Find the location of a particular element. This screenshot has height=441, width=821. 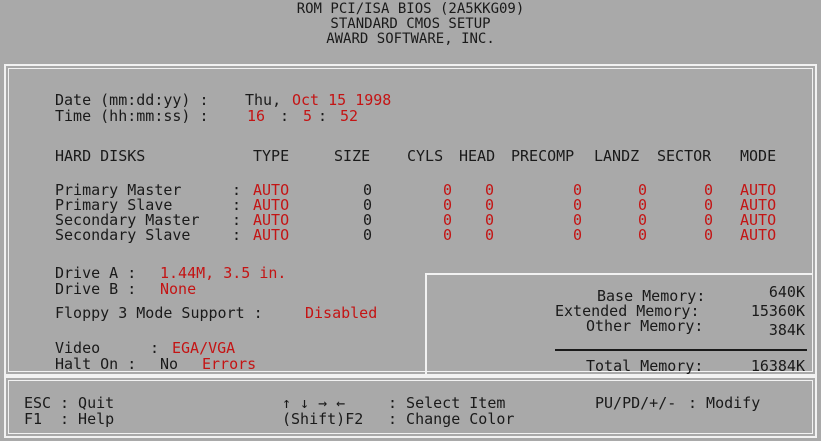

time-sep-2: : is located at coordinates (323, 116).